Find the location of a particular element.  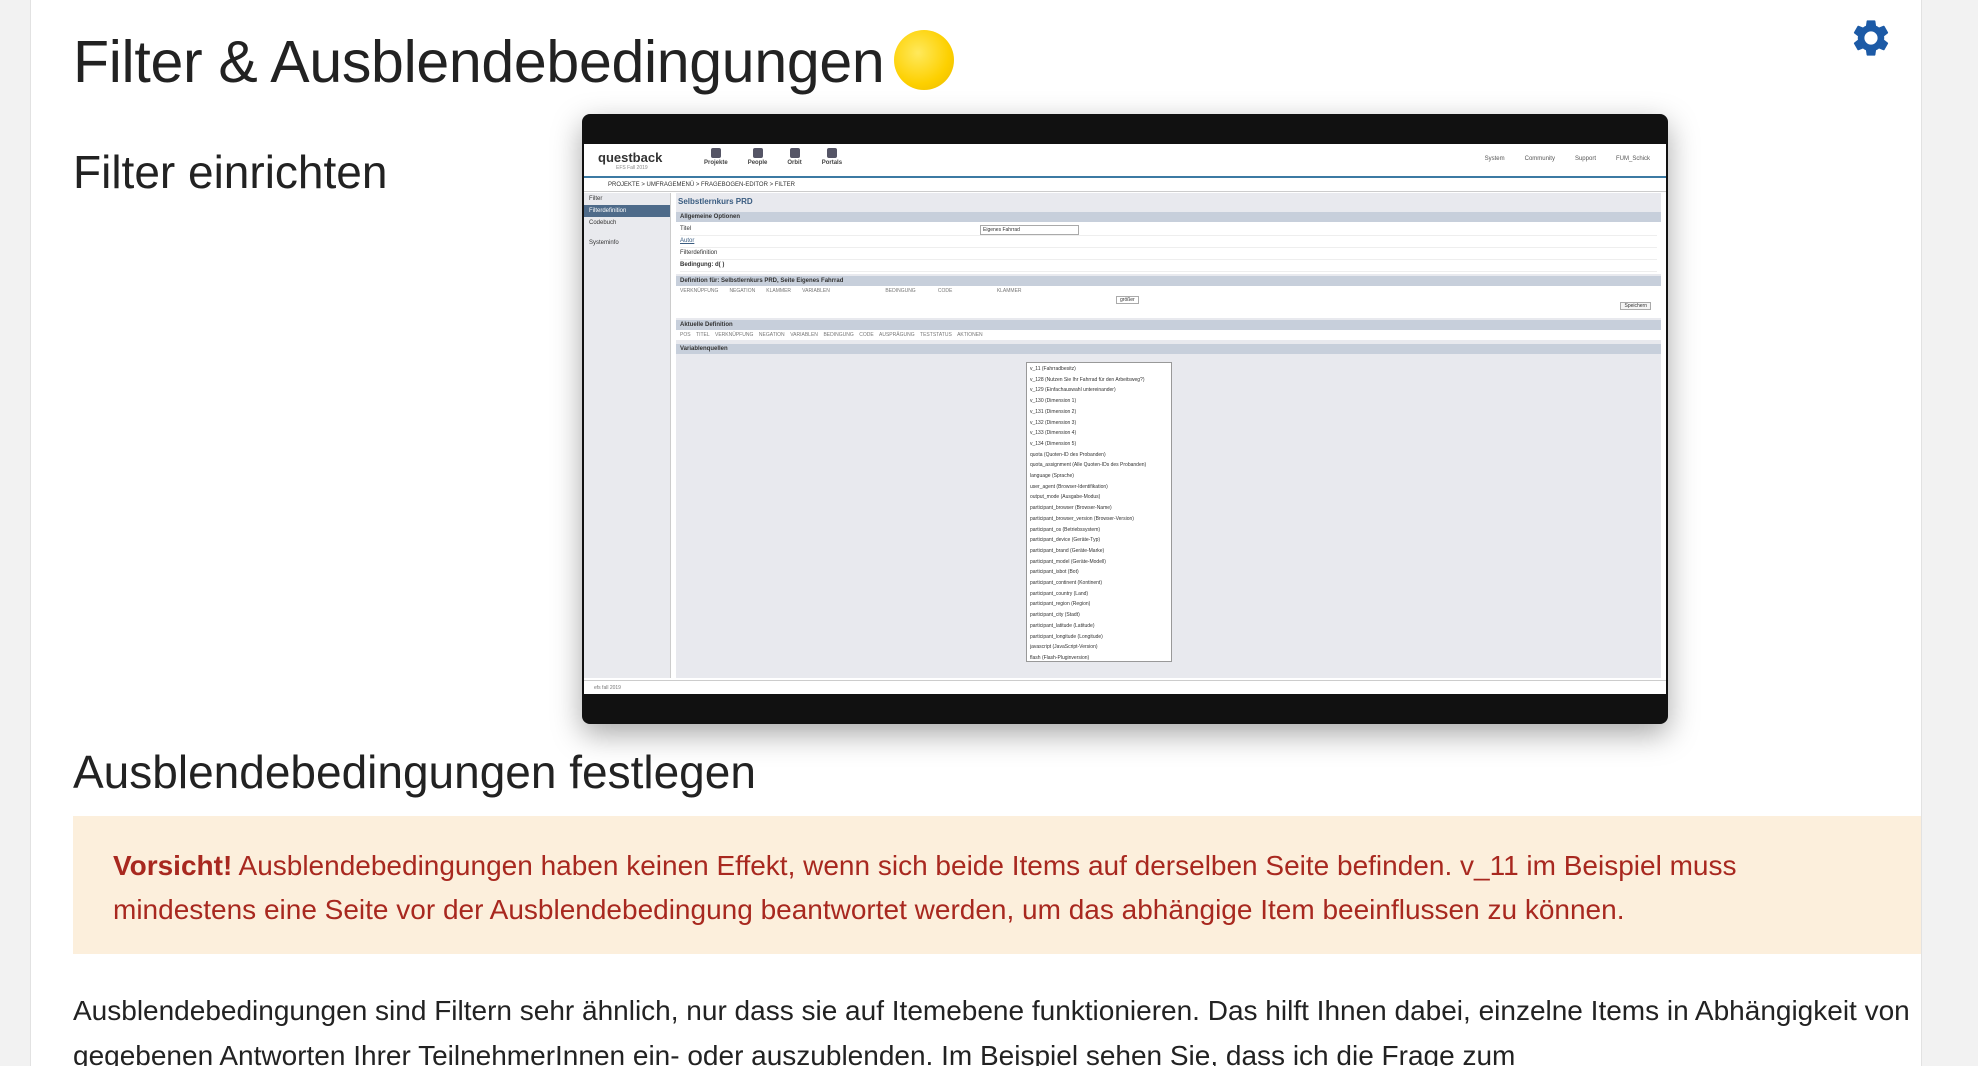

qb-dropdown-option: quota (Quoten-ID des Probanden) is located at coordinates (1068, 454).